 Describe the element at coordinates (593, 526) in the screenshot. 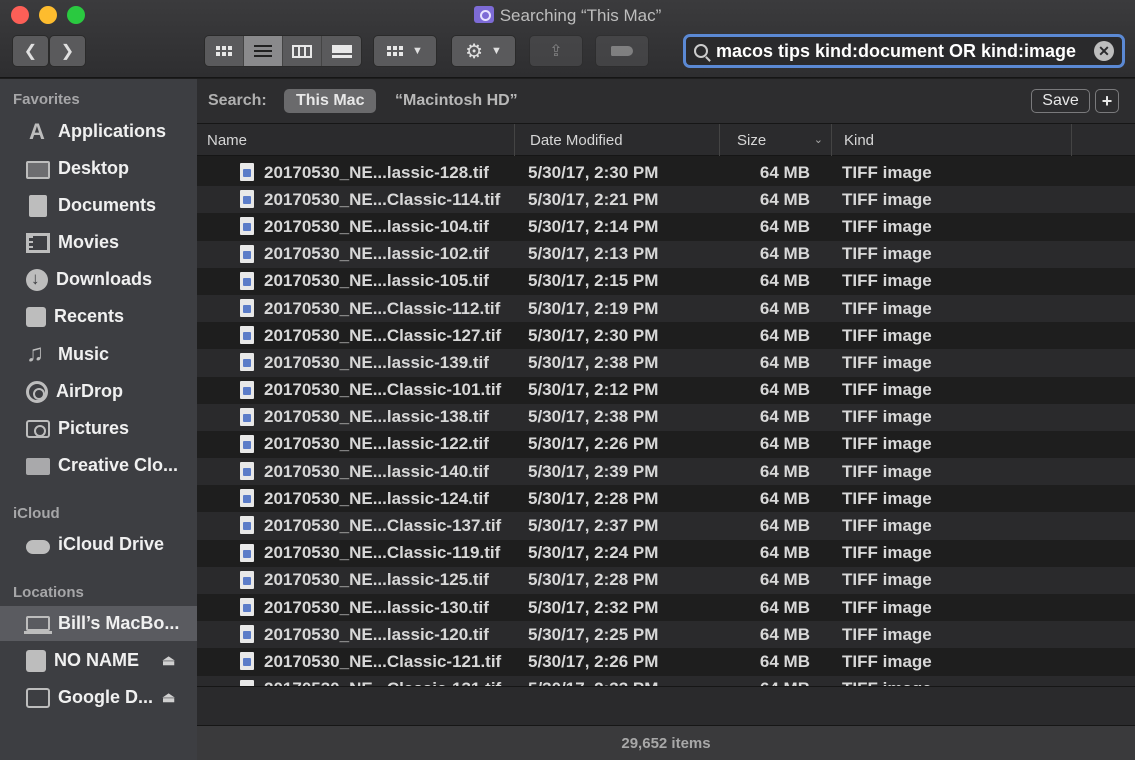

I see `file-date-modified: 5/30/17, 2:37 PM` at that location.